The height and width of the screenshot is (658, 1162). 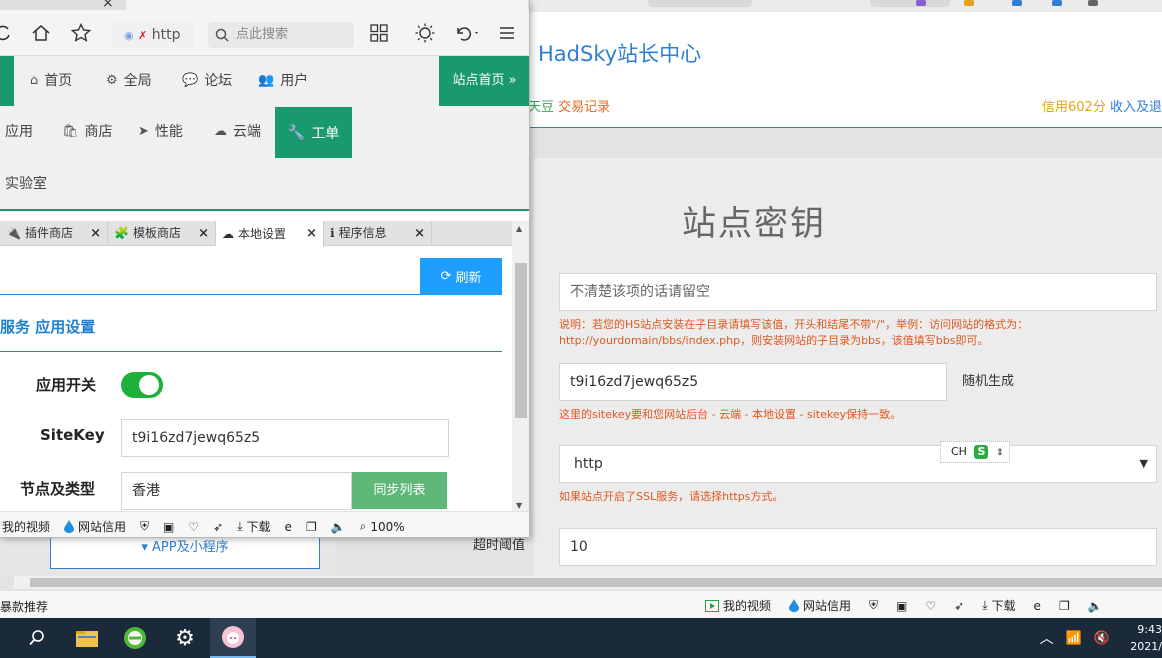 What do you see at coordinates (135, 638) in the screenshot?
I see `browser-icon` at bounding box center [135, 638].